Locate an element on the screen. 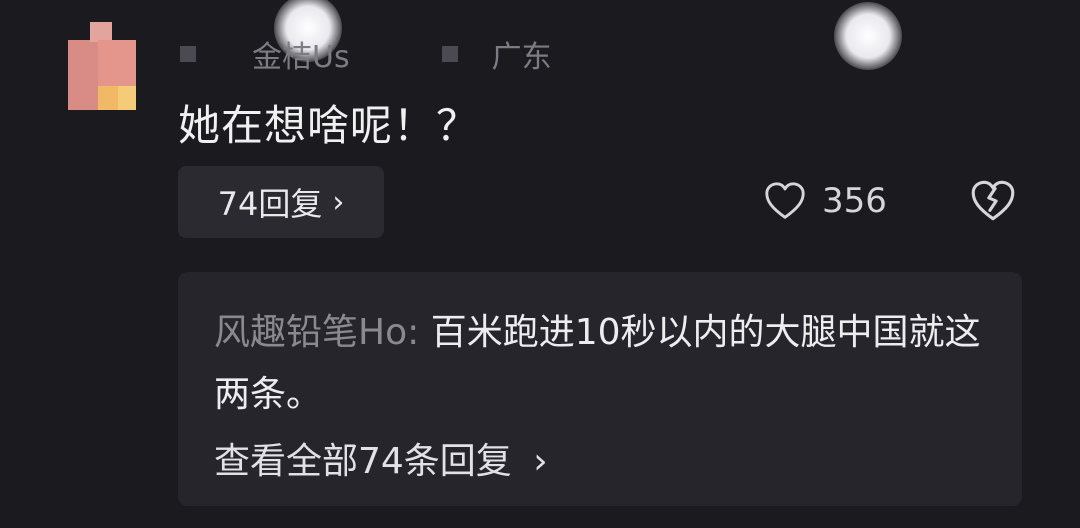 The width and height of the screenshot is (1080, 528). replies-button-label: 74回复 is located at coordinates (270, 204).